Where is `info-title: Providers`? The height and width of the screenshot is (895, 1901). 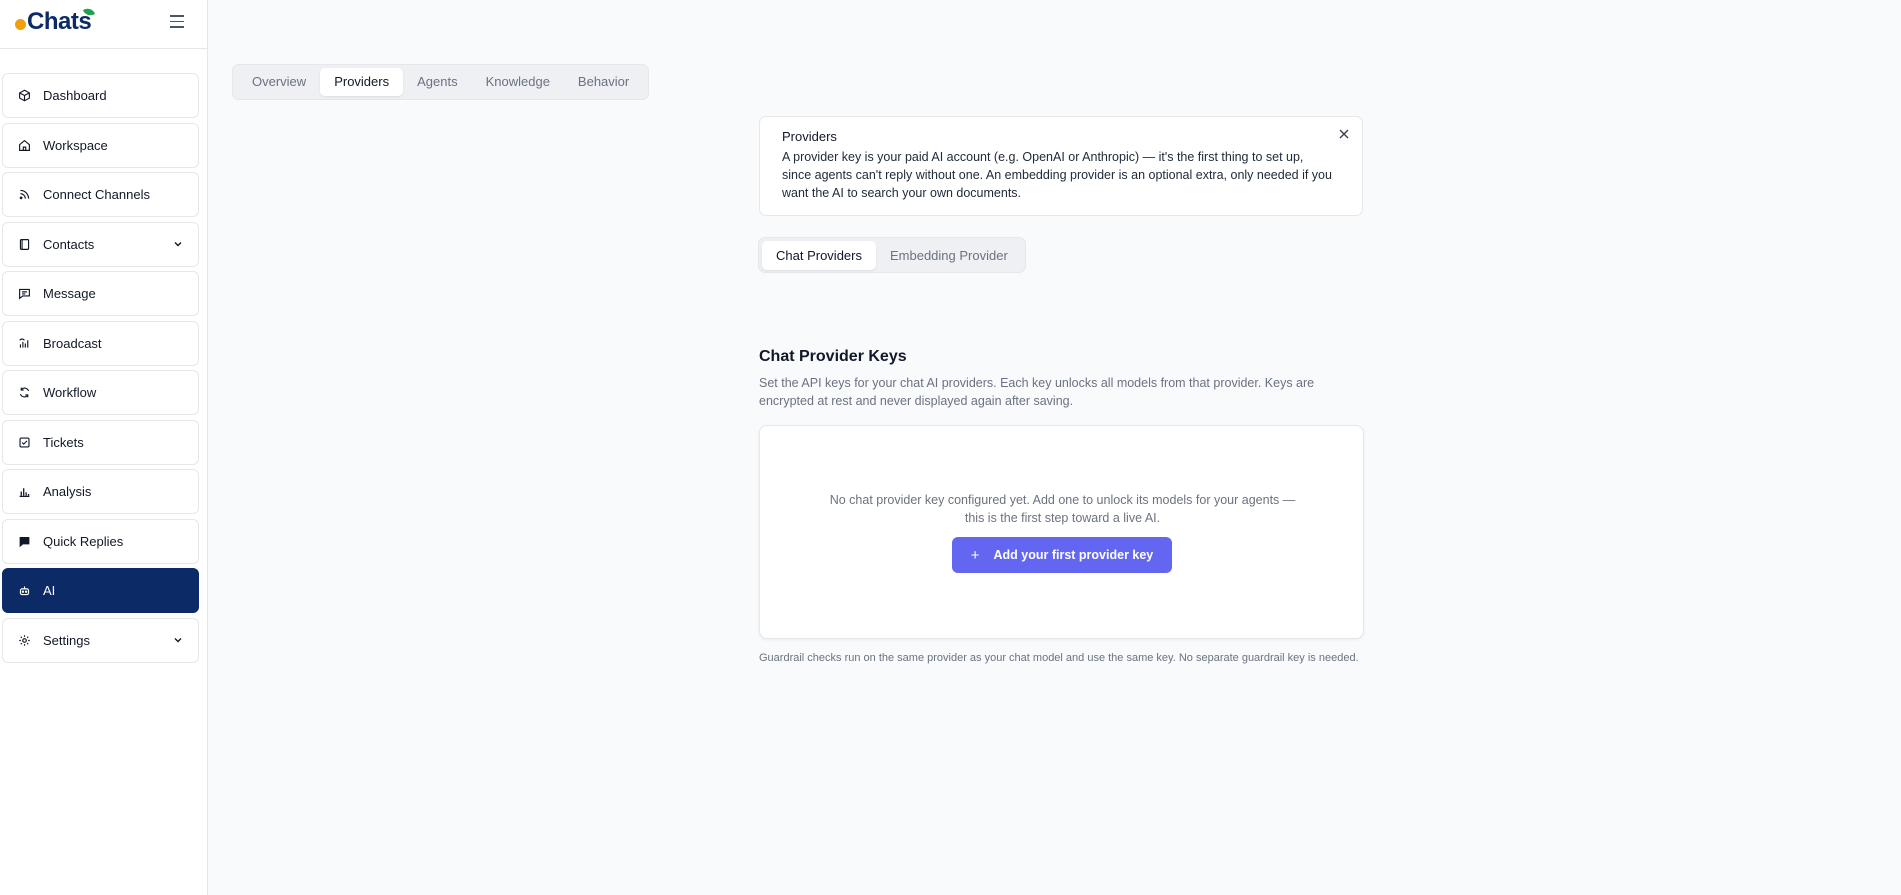
info-title: Providers is located at coordinates (809, 136).